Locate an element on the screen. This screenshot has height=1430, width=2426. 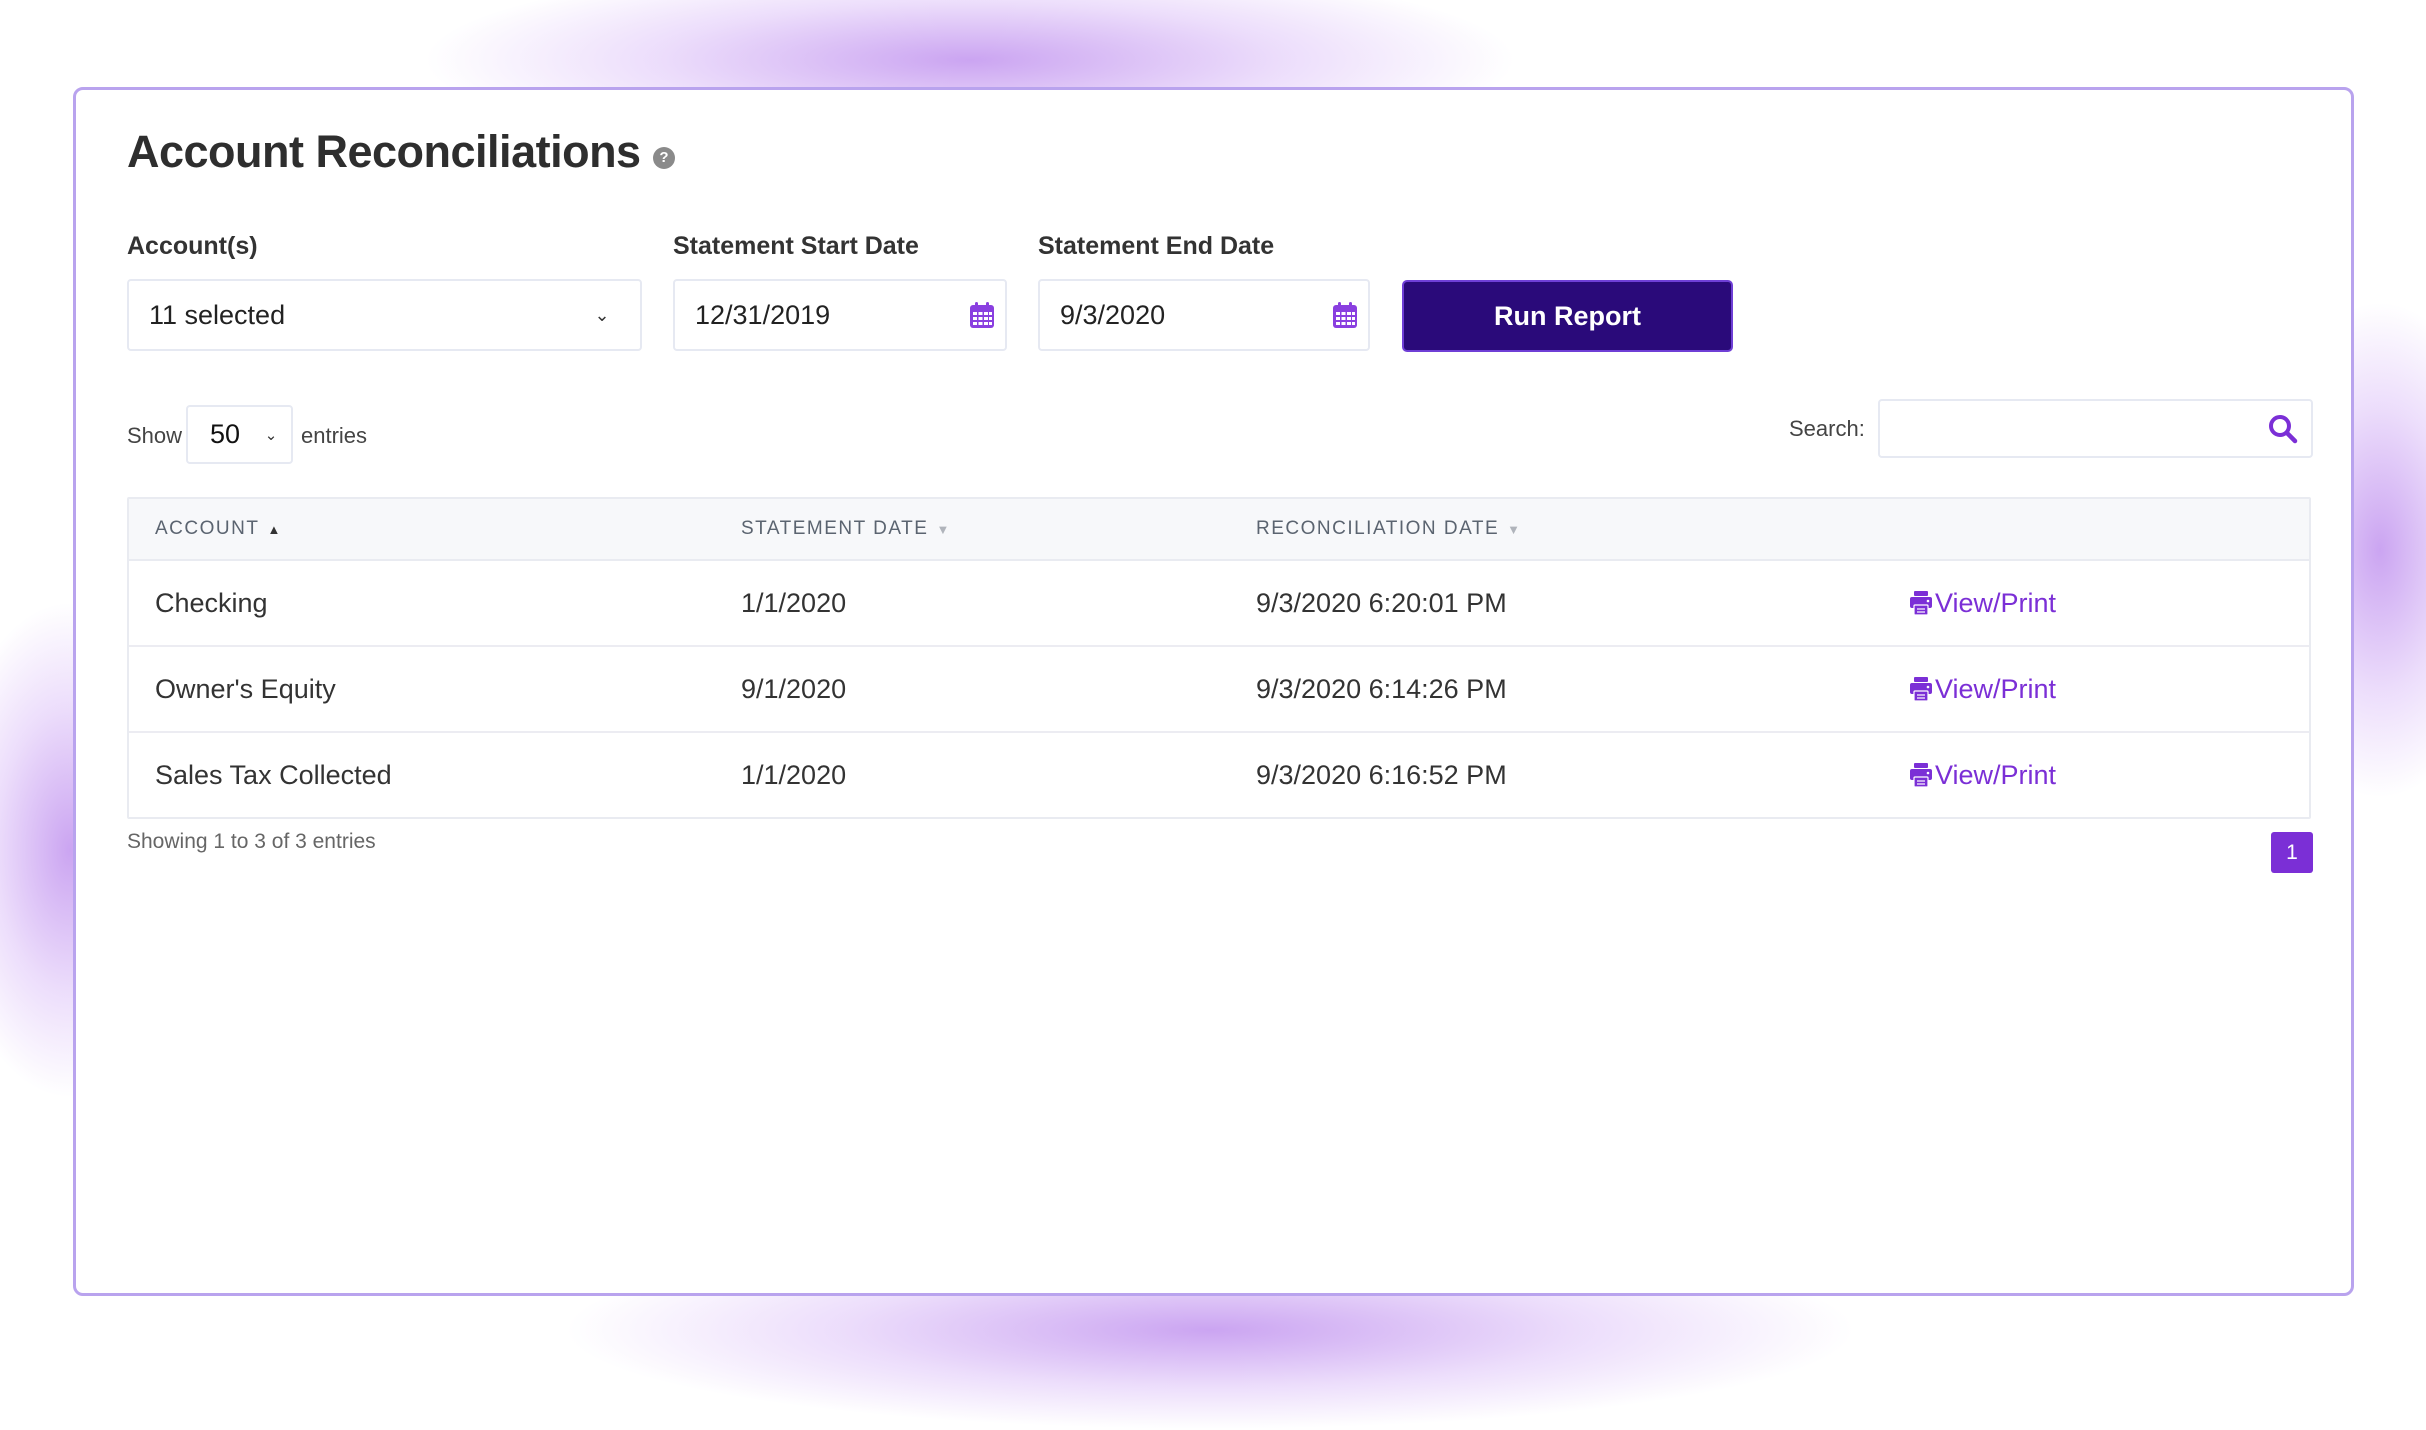
column-header-label: STATEMENT DATE is located at coordinates (835, 528).